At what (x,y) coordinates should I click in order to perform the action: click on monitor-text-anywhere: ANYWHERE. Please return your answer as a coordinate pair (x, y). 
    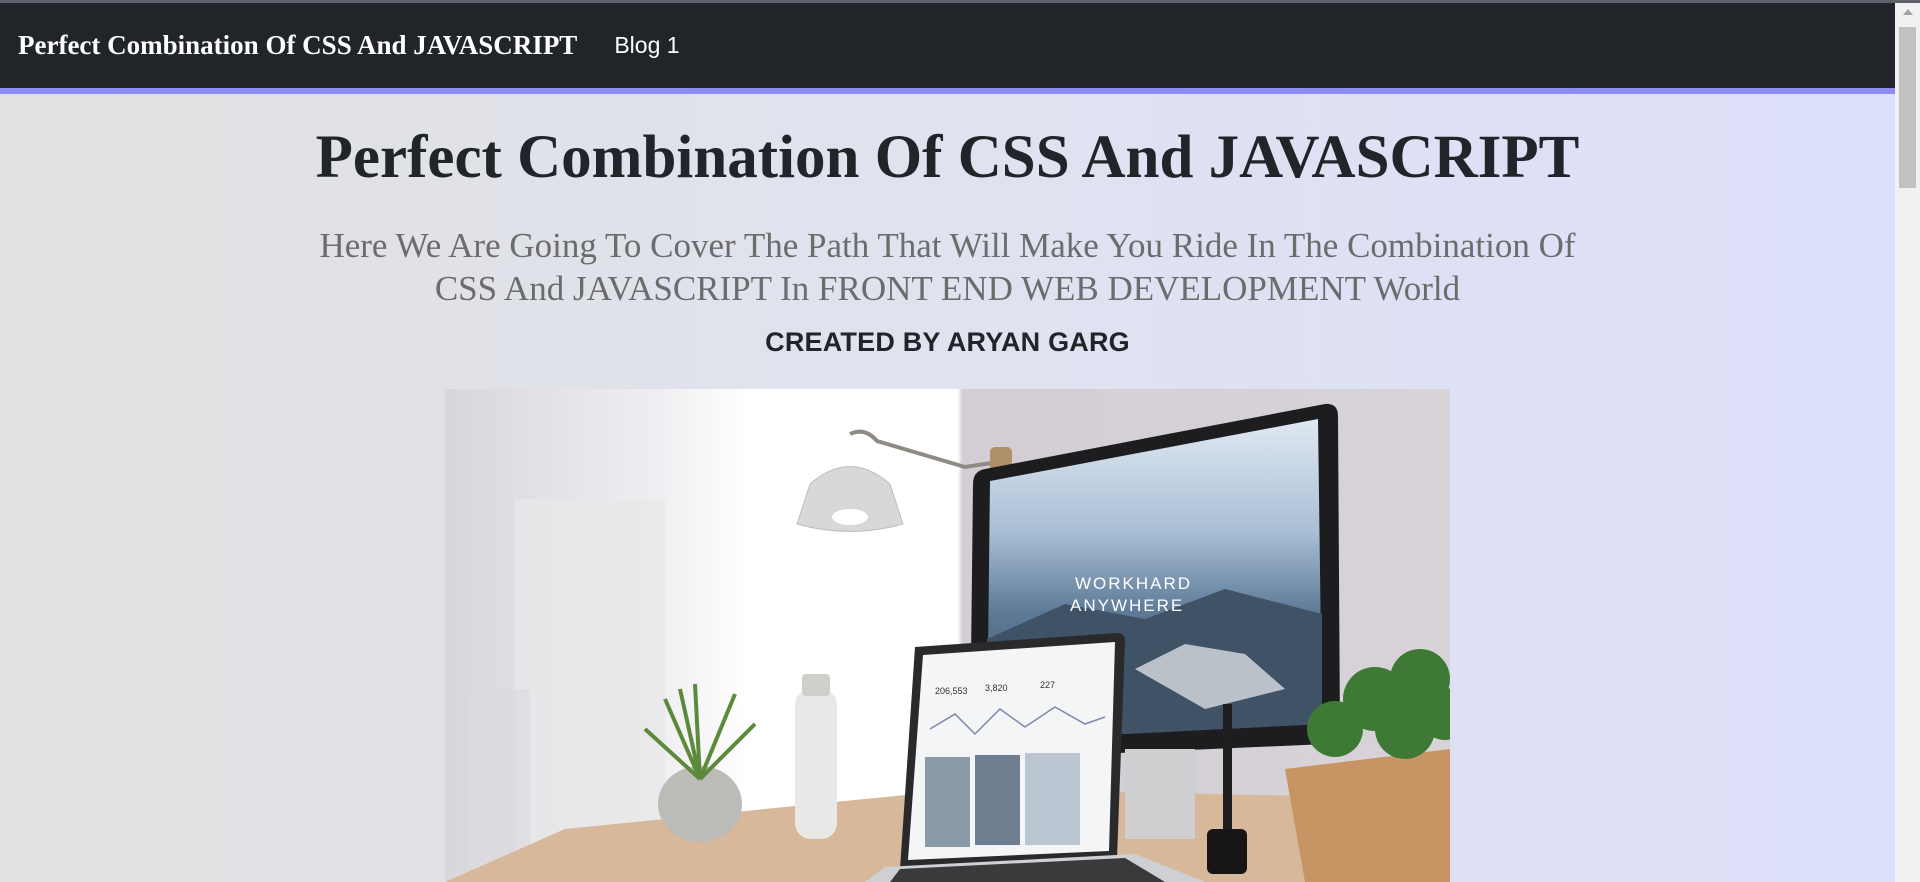
    Looking at the image, I should click on (1127, 605).